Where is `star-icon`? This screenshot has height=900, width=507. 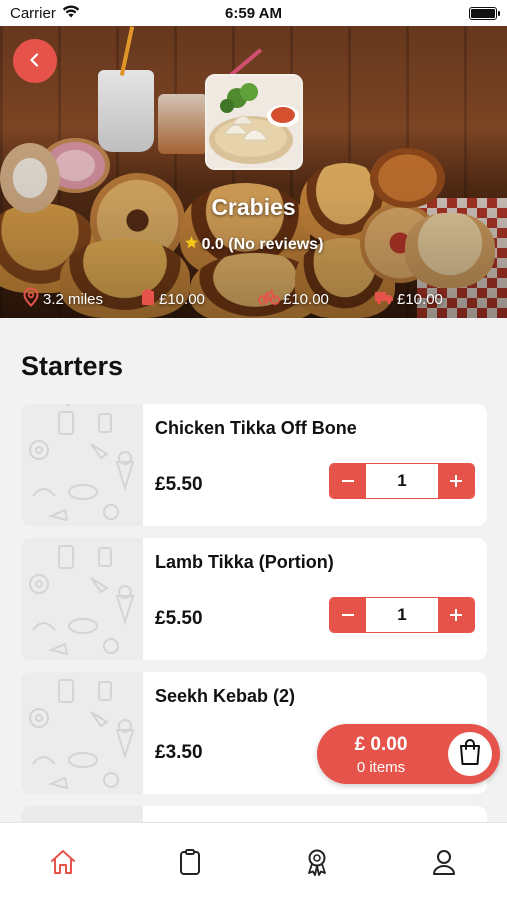
star-icon is located at coordinates (191, 245).